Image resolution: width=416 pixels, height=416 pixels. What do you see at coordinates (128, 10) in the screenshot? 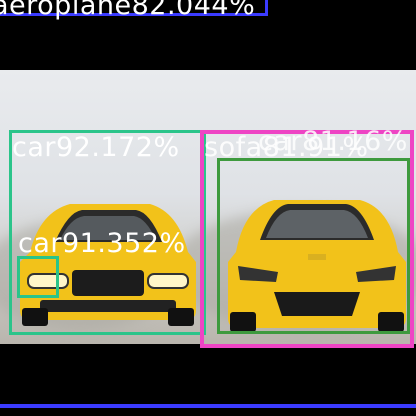
I see `label-aeroplane: aeroplane82.044%` at bounding box center [128, 10].